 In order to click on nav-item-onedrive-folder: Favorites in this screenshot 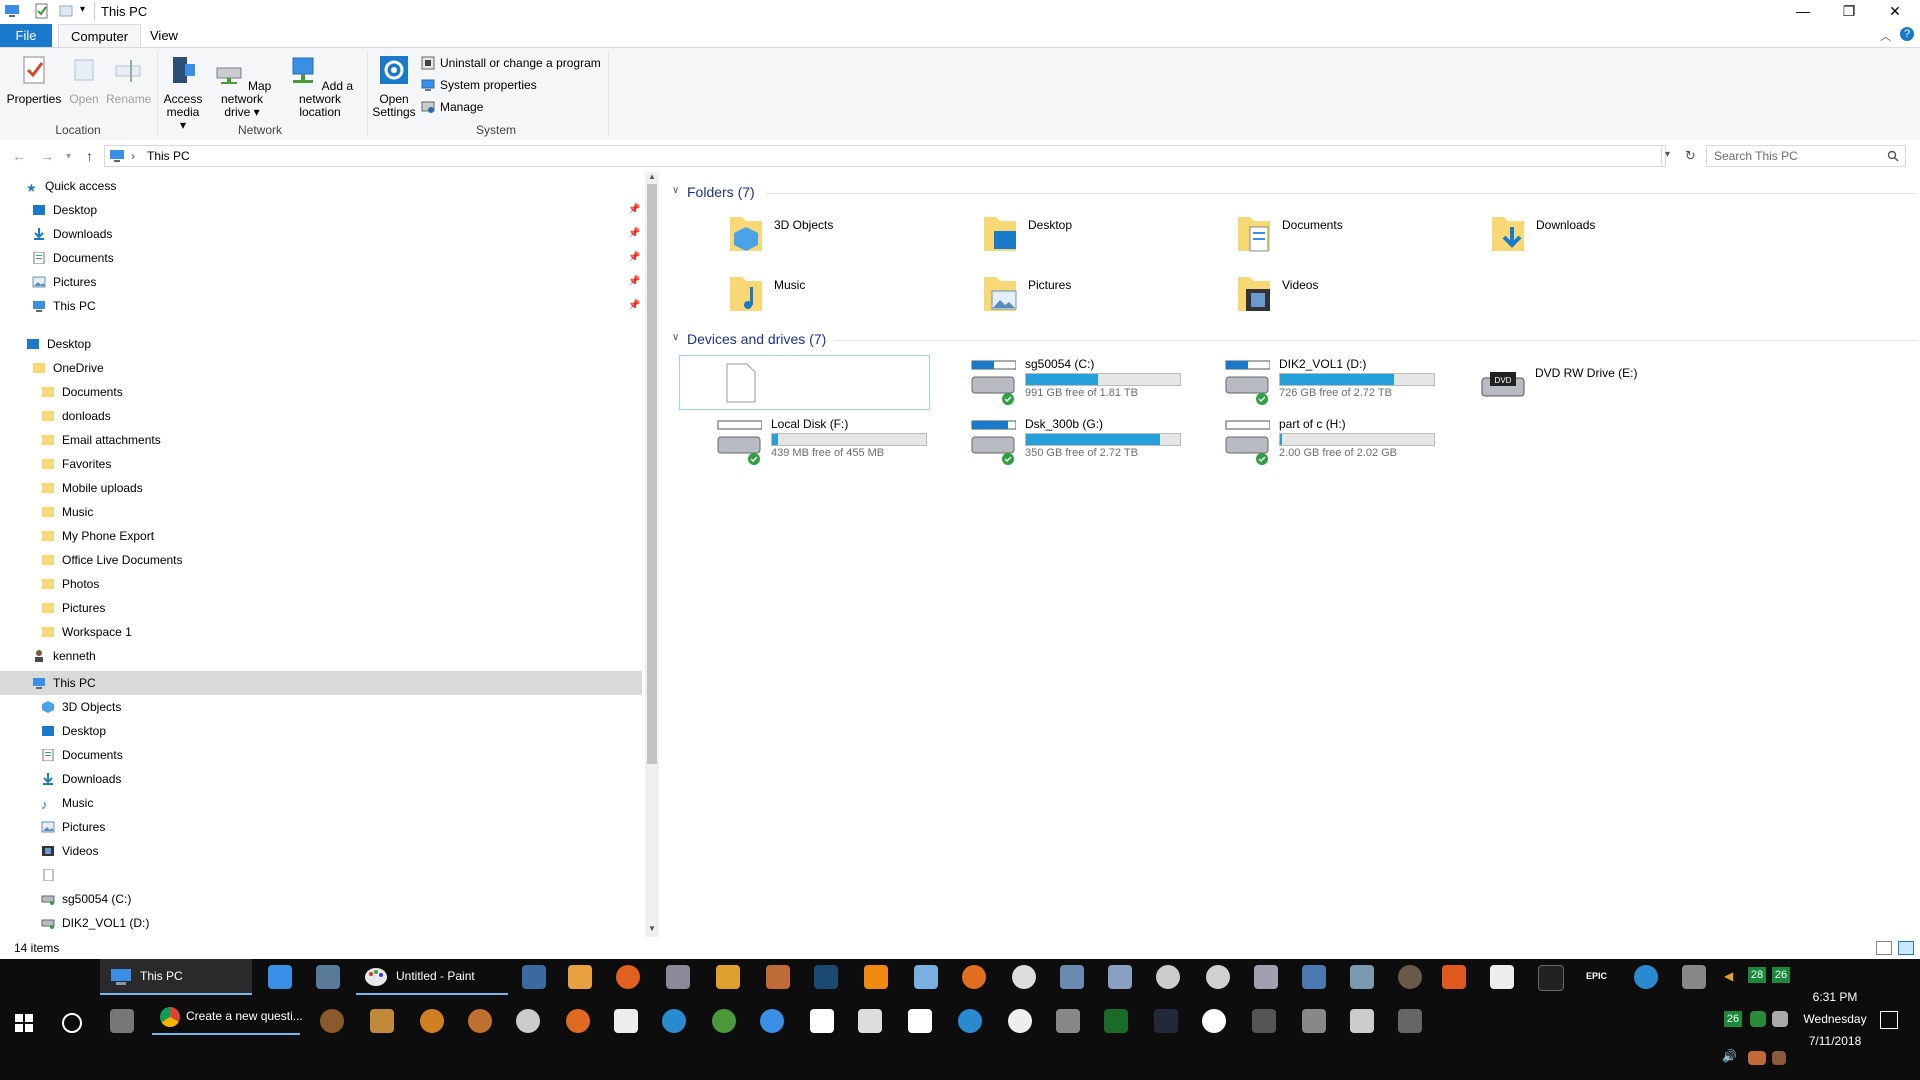, I will do `click(76, 464)`.